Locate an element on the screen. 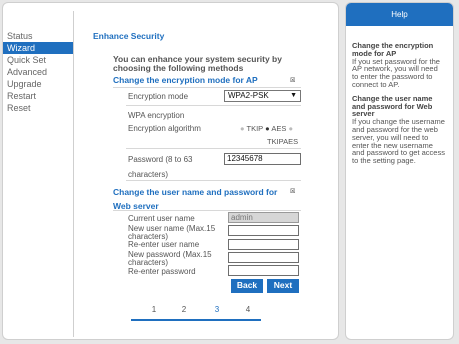  sidebar-item-advanced: Advanced is located at coordinates (38, 72).